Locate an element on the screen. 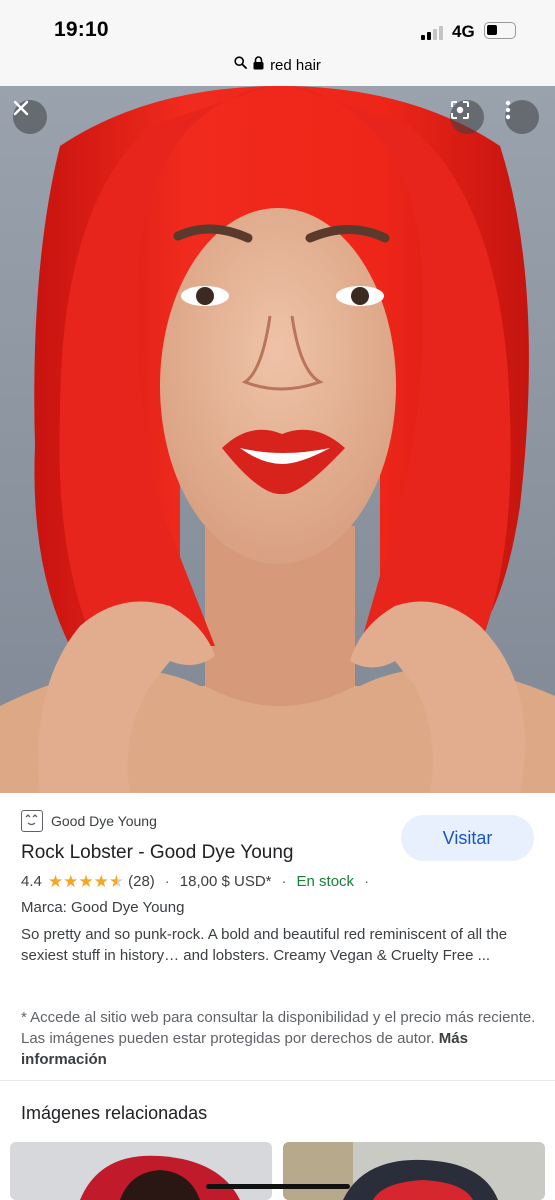 This screenshot has width=555, height=1200. url-bar: red hair is located at coordinates (277, 69).